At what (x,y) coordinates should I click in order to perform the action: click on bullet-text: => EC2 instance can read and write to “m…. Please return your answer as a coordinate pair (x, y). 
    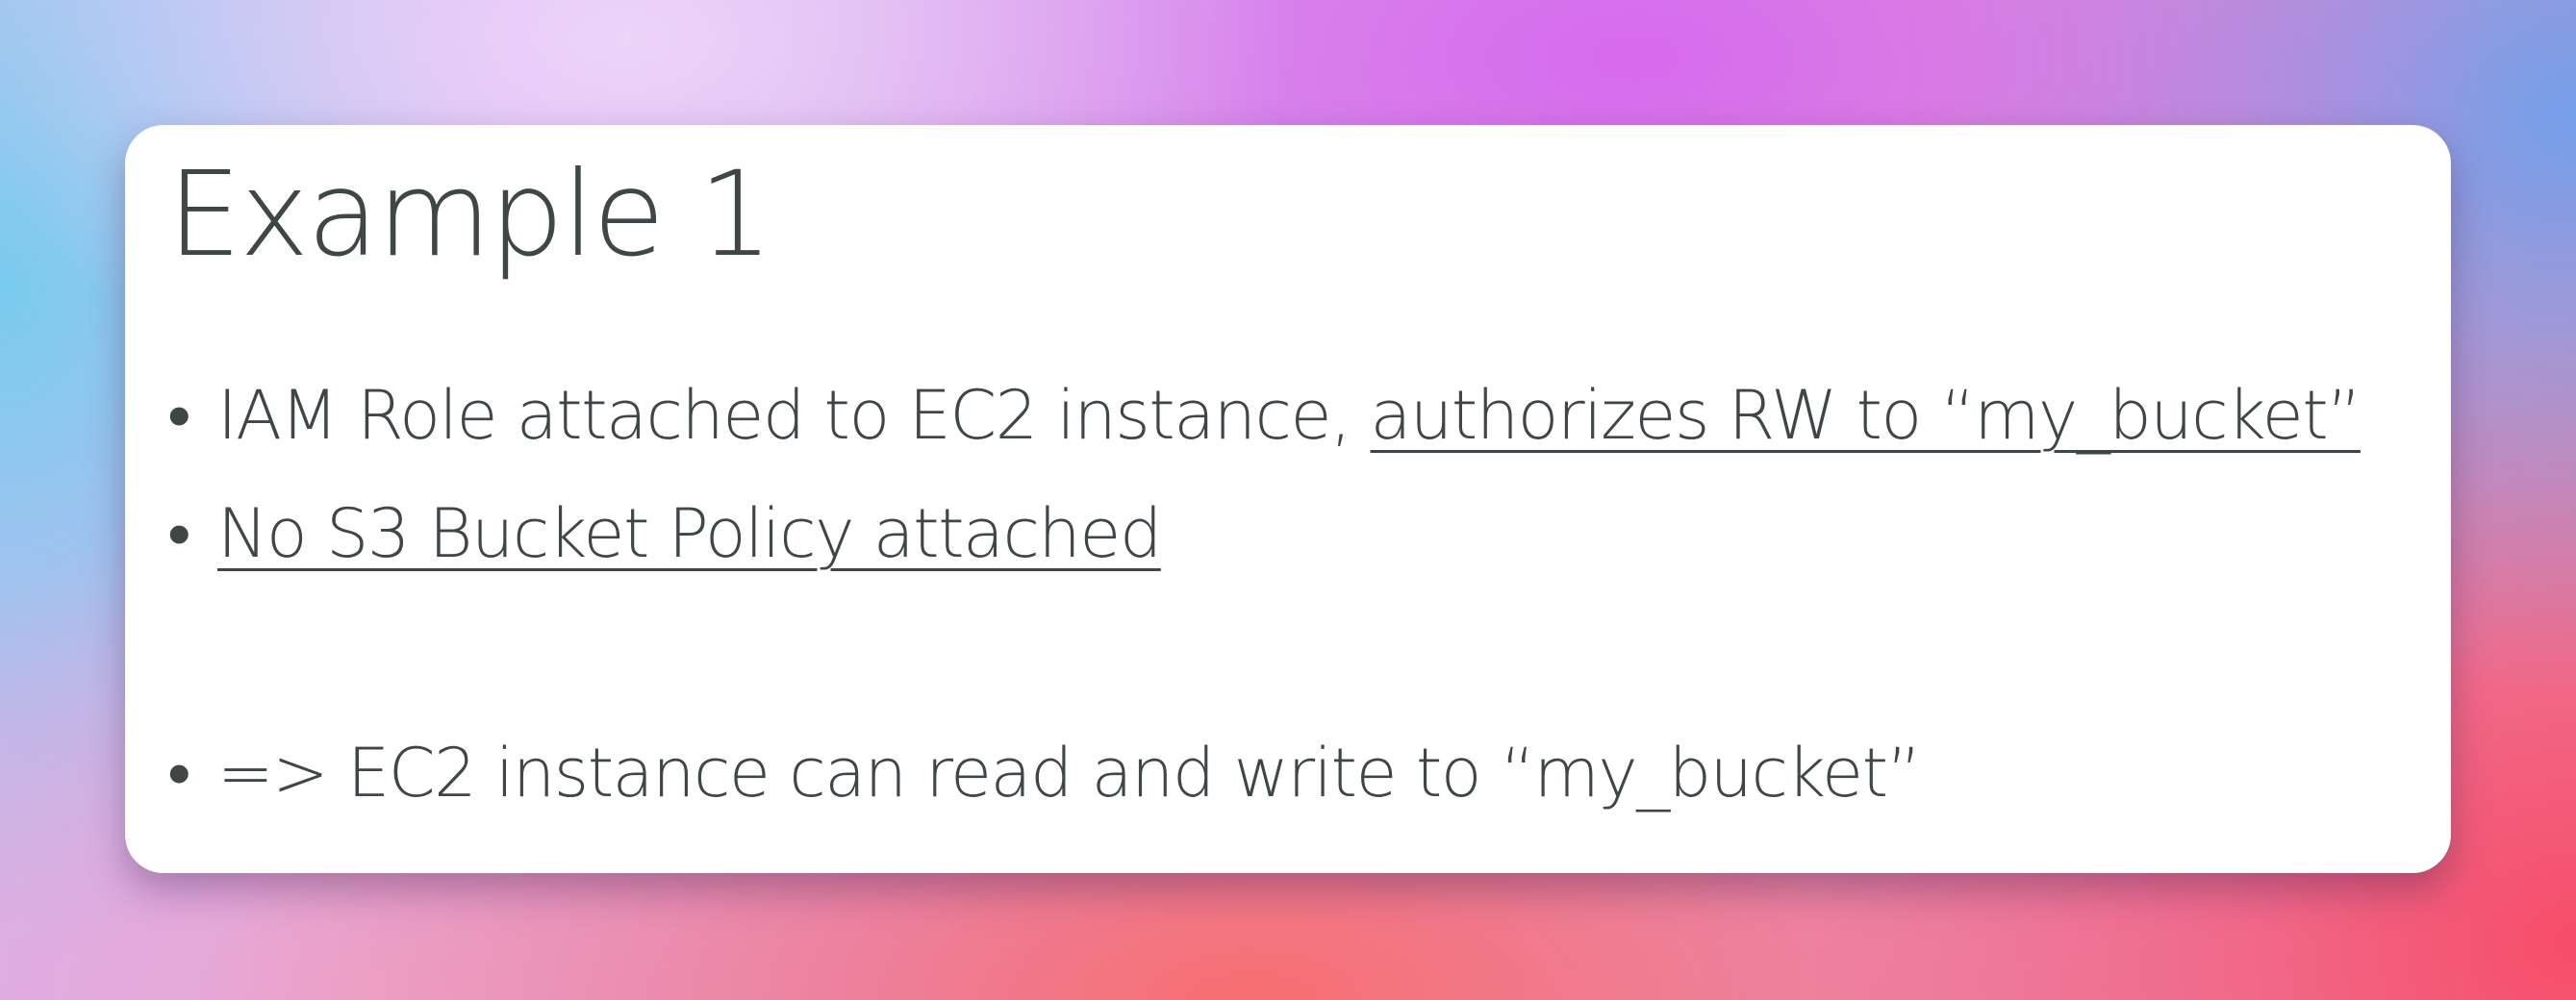
    Looking at the image, I should click on (1069, 773).